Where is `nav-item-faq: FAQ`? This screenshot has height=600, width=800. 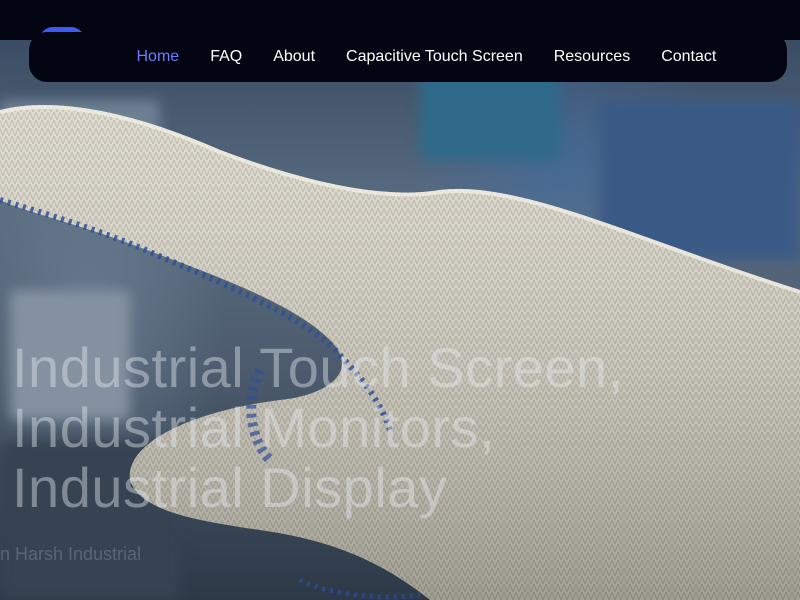 nav-item-faq: FAQ is located at coordinates (226, 57).